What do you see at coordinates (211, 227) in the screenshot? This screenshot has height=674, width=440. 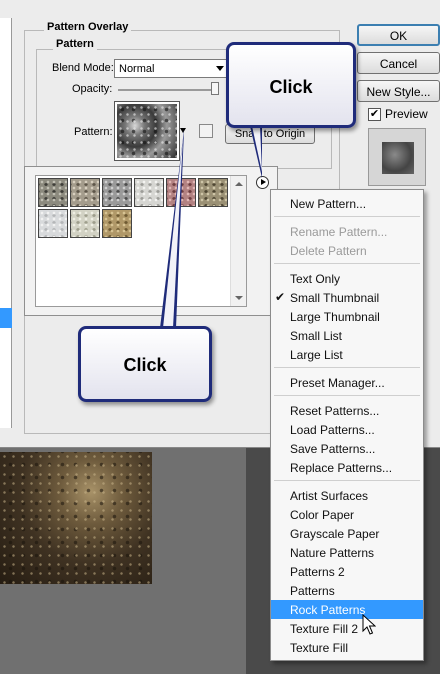 I see `callout-pointers` at bounding box center [211, 227].